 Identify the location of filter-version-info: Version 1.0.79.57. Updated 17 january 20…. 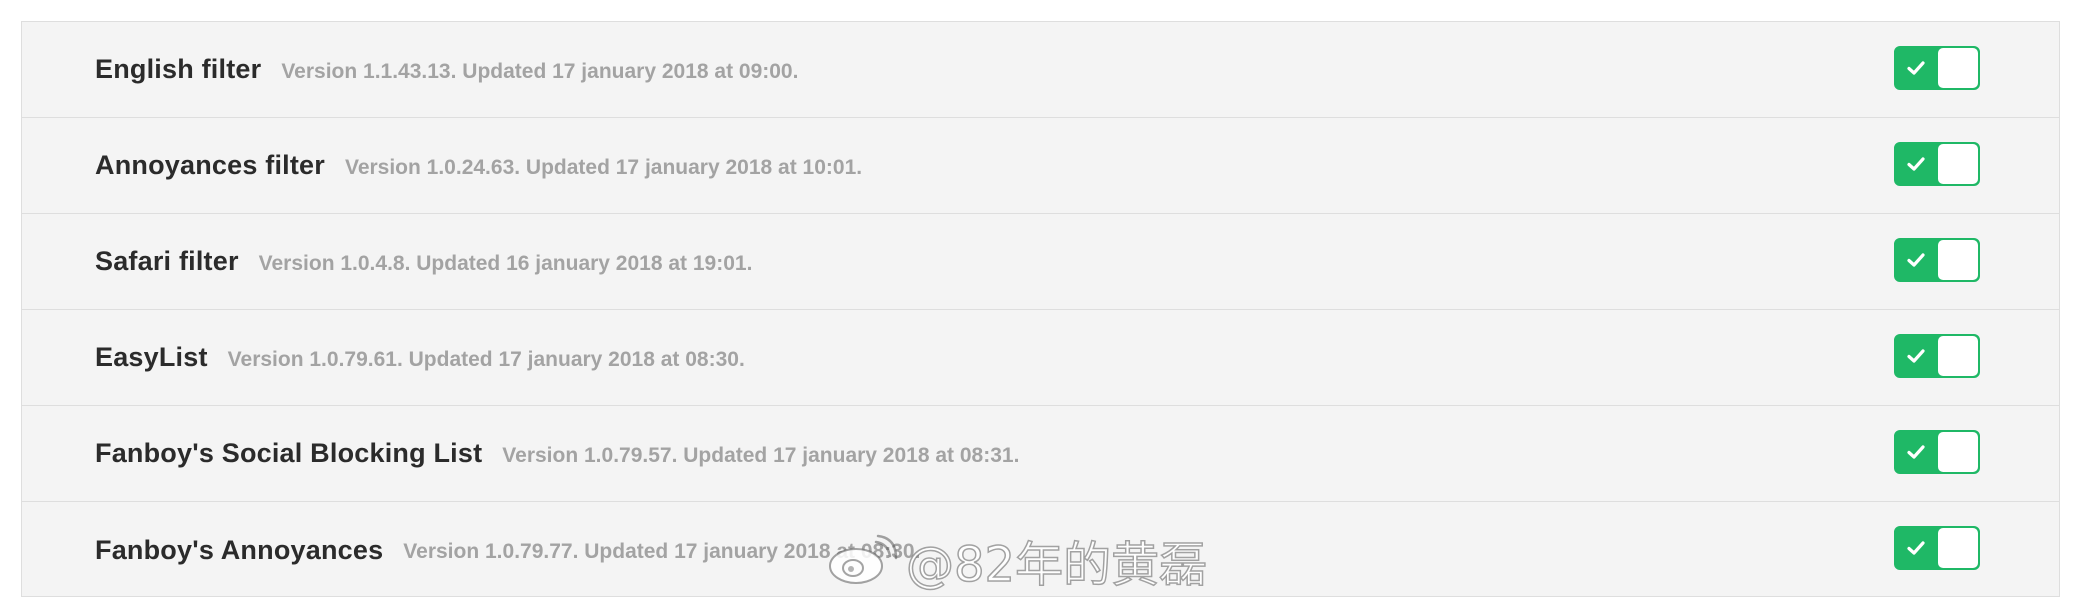
(761, 455).